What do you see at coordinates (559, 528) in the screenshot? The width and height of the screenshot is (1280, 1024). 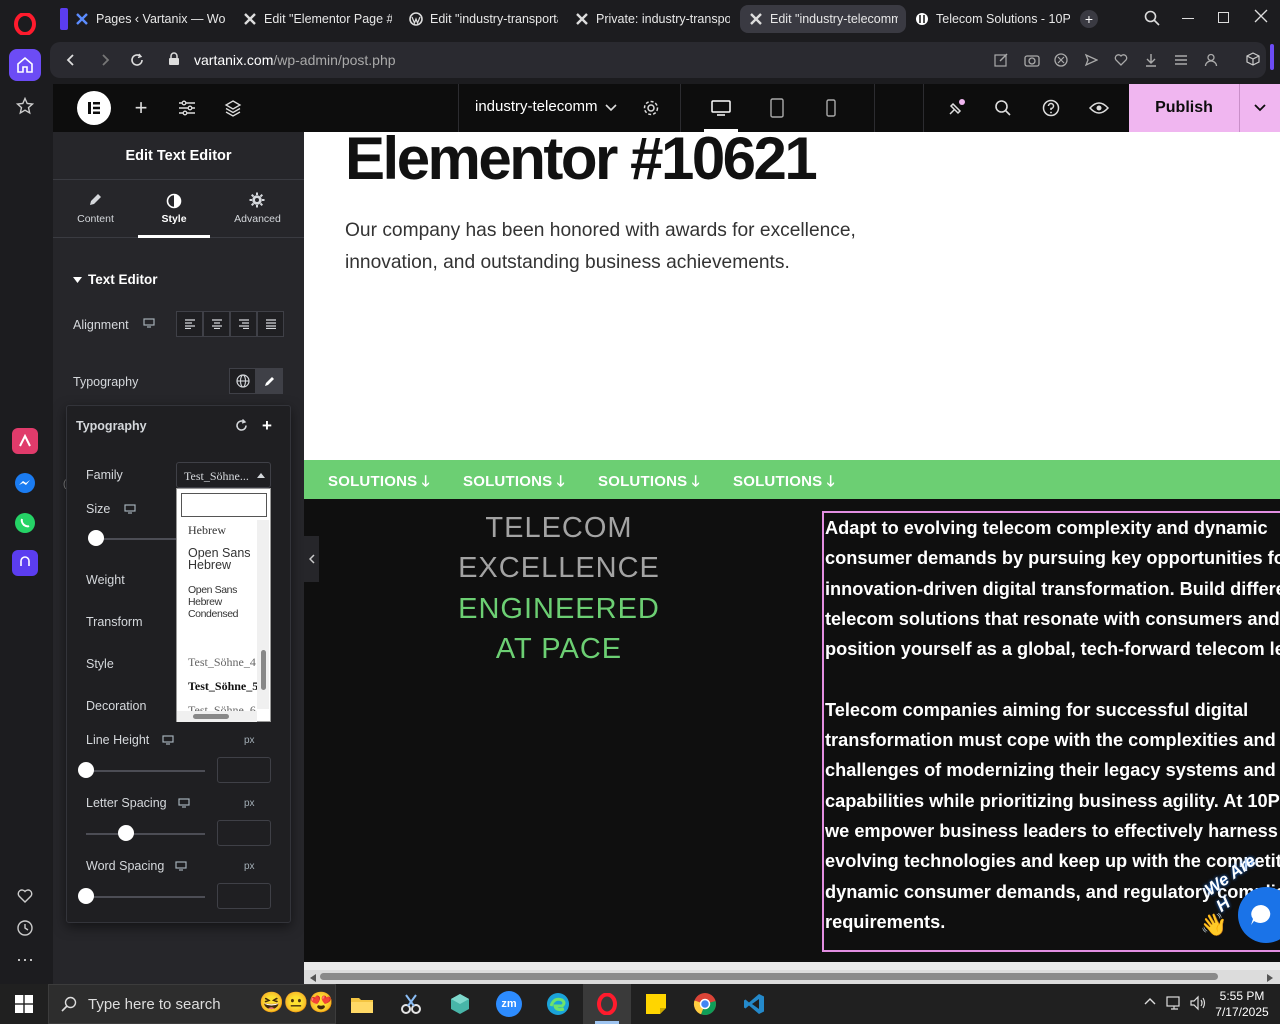 I see `tagline-line: TELECOM` at bounding box center [559, 528].